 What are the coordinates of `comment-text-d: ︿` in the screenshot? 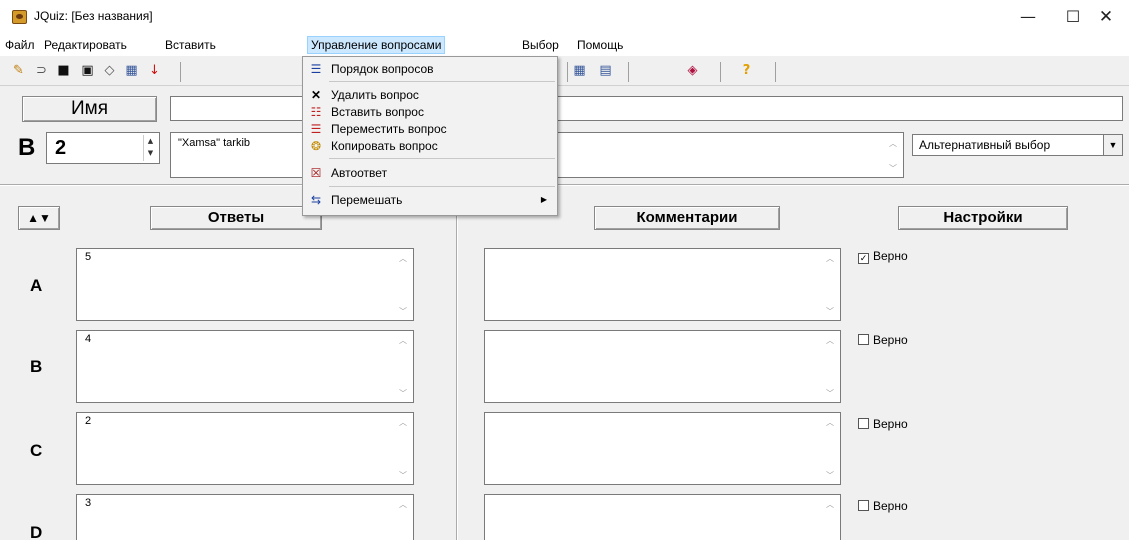 It's located at (662, 517).